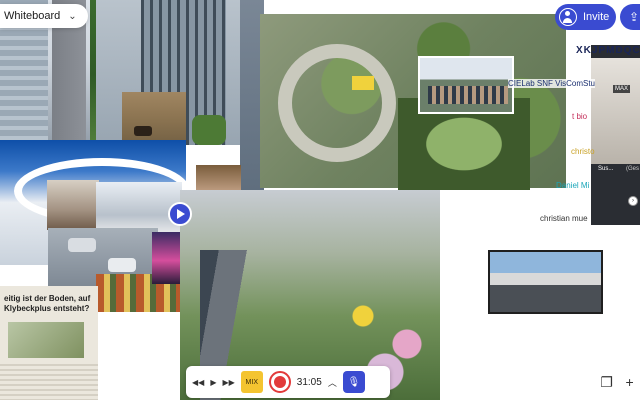 The height and width of the screenshot is (400, 640). What do you see at coordinates (583, 151) in the screenshot?
I see `participant-label: christo` at bounding box center [583, 151].